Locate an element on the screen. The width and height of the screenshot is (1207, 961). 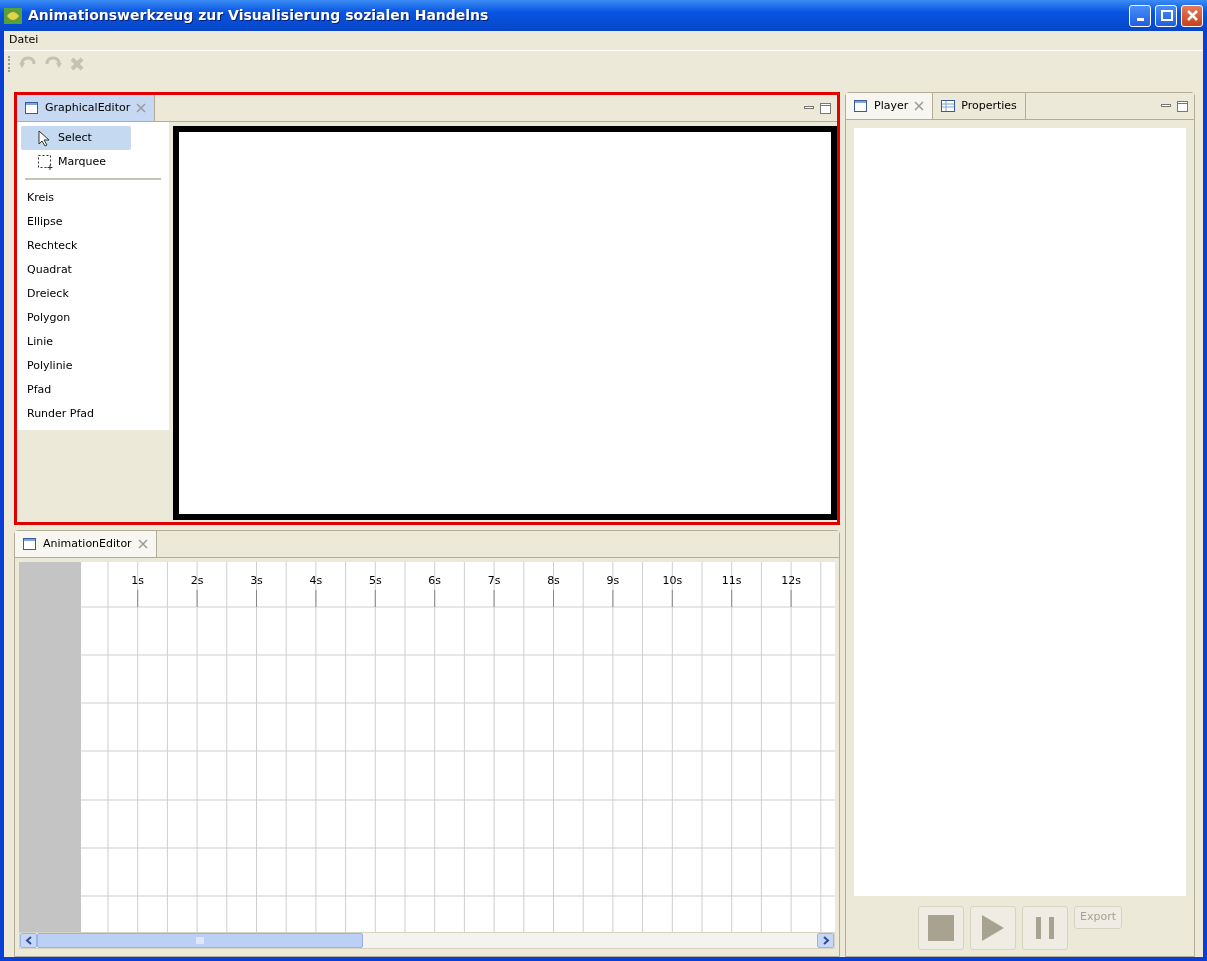
scrollbar-track is located at coordinates (427, 940).